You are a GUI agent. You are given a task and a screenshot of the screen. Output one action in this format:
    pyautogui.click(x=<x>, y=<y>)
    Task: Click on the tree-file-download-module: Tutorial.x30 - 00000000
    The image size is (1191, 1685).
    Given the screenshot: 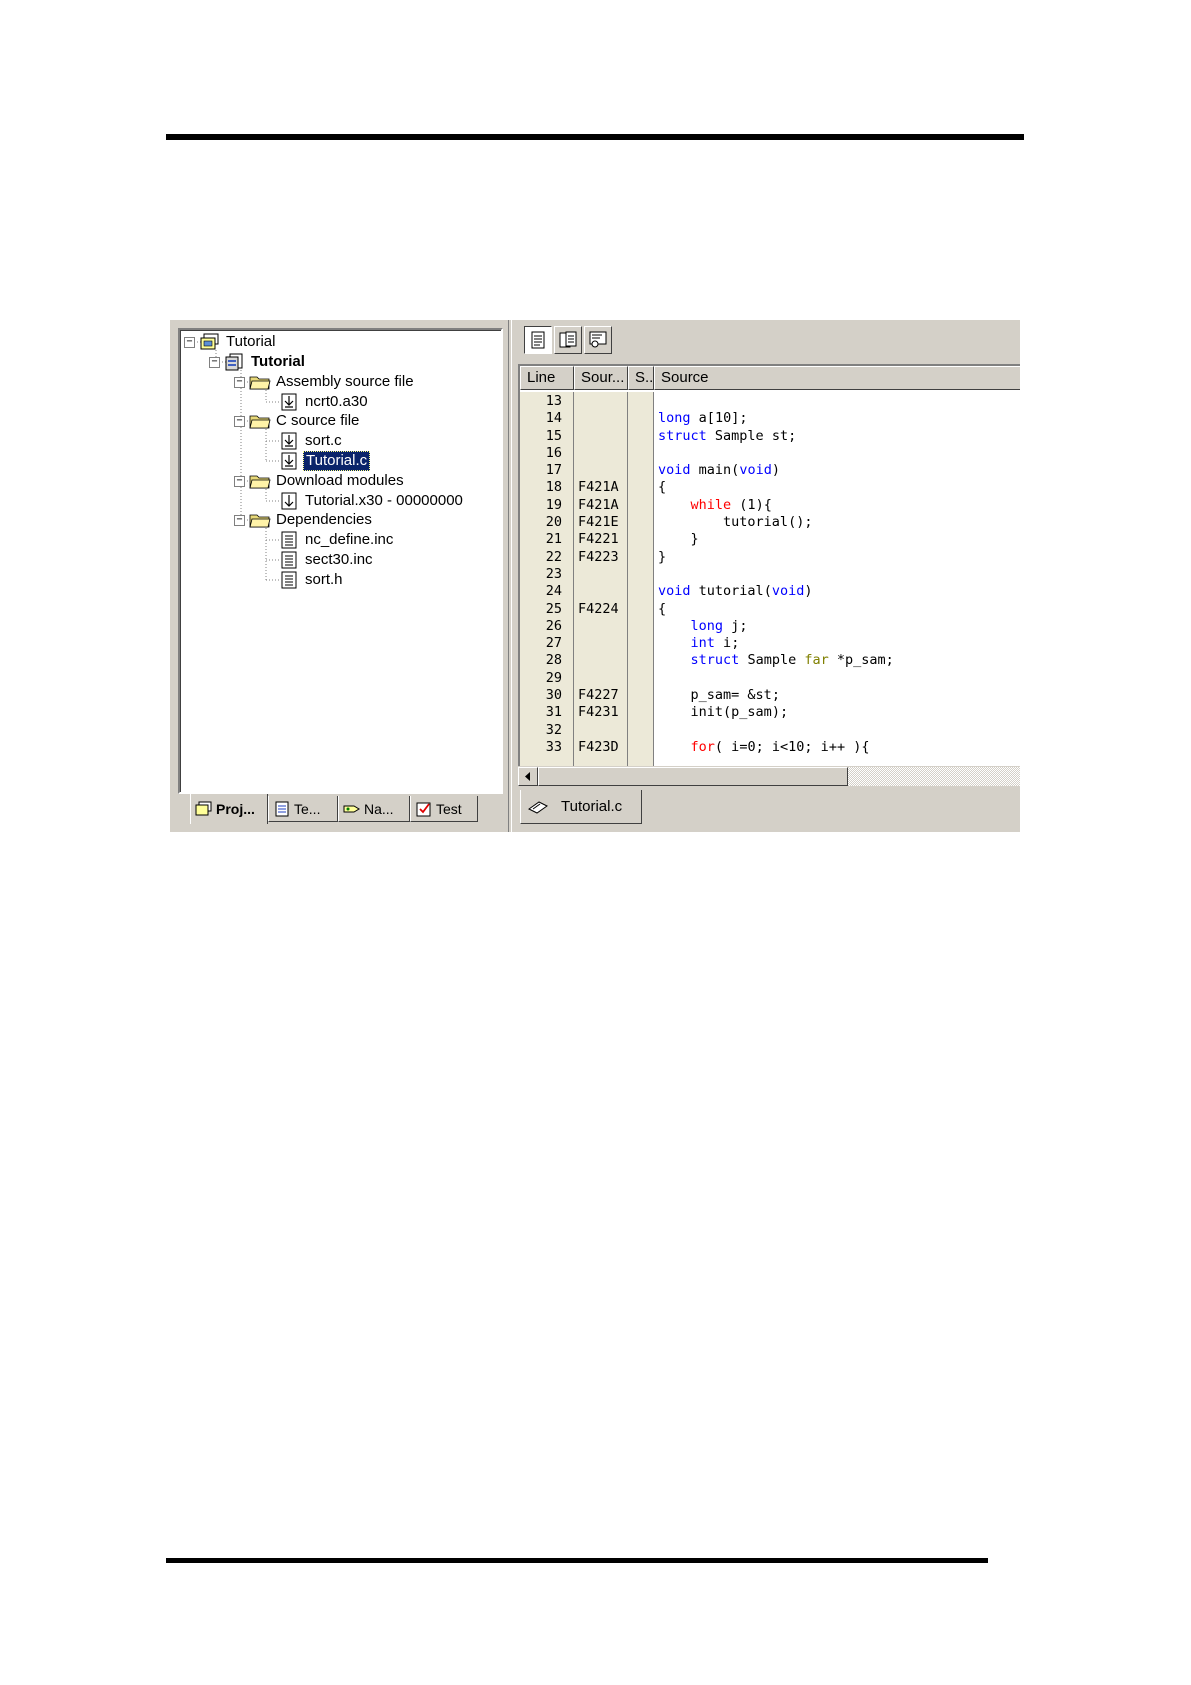 What is the action you would take?
    pyautogui.click(x=371, y=501)
    